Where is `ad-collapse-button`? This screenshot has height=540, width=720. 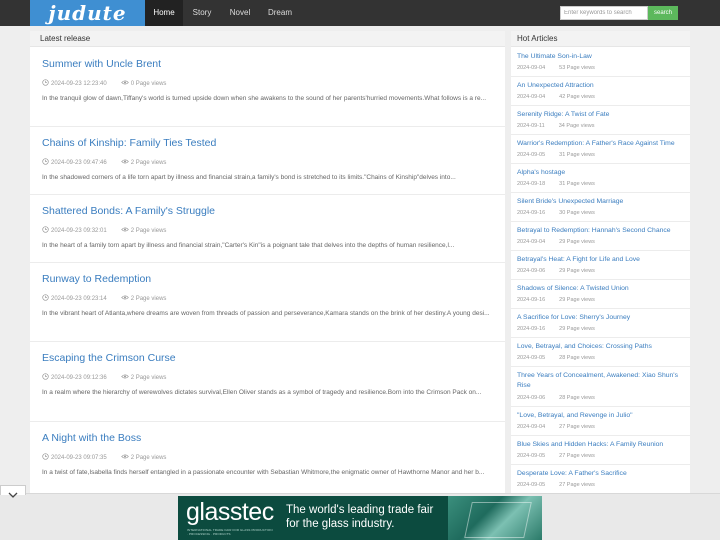 ad-collapse-button is located at coordinates (13, 491).